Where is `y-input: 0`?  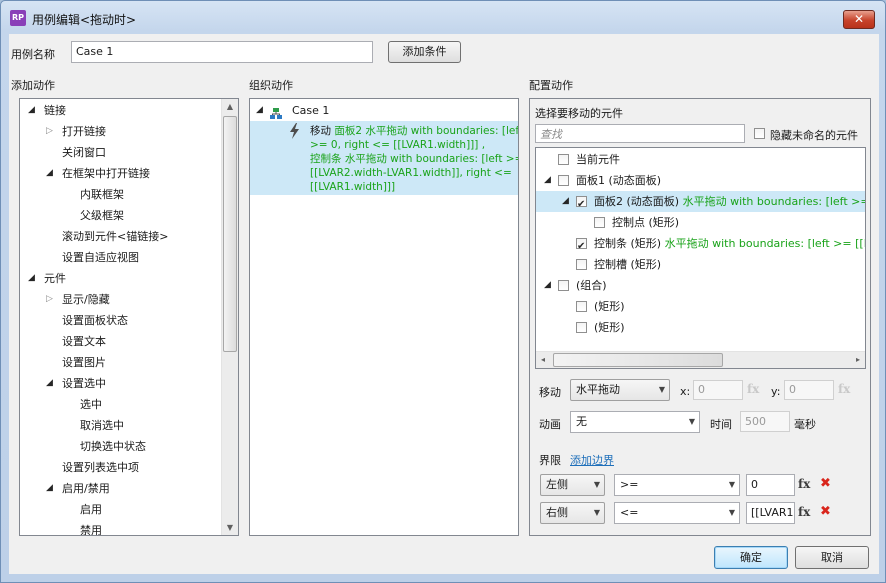 y-input: 0 is located at coordinates (809, 390).